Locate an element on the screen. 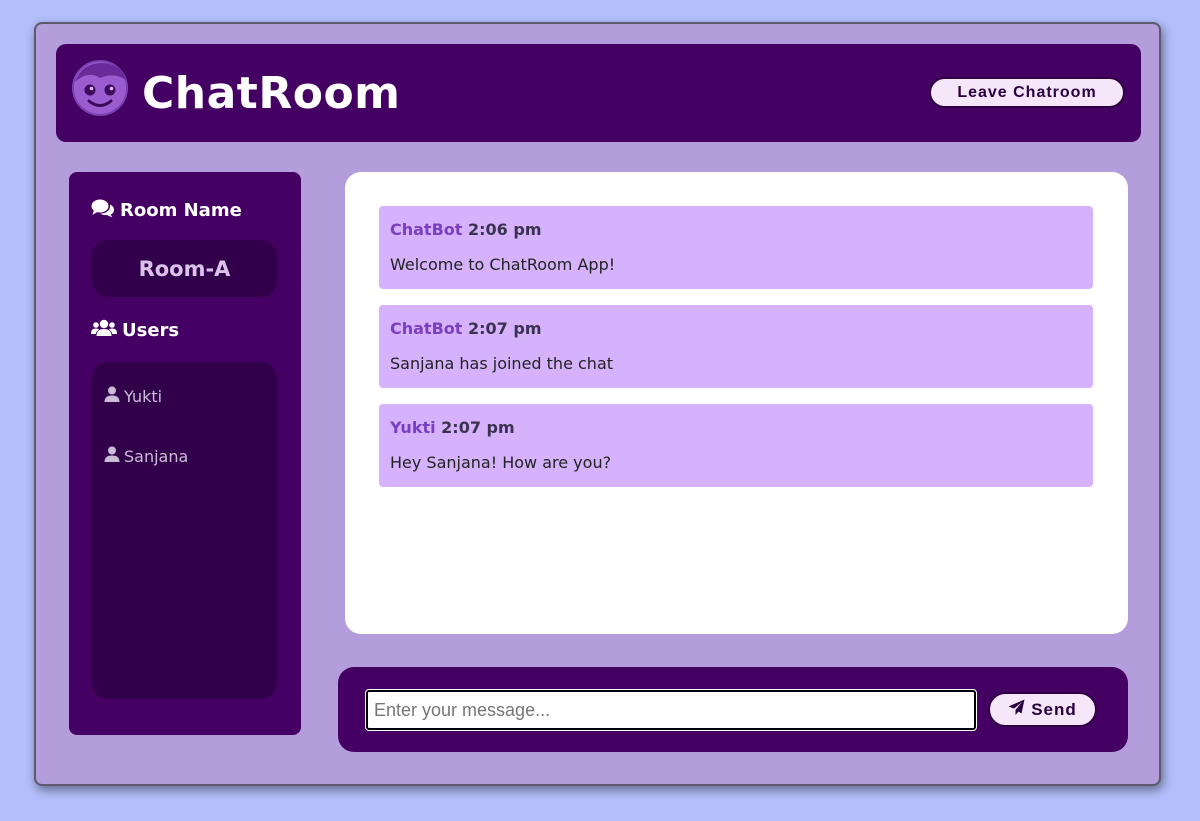 The image size is (1200, 821). send-label: Send is located at coordinates (1054, 709).